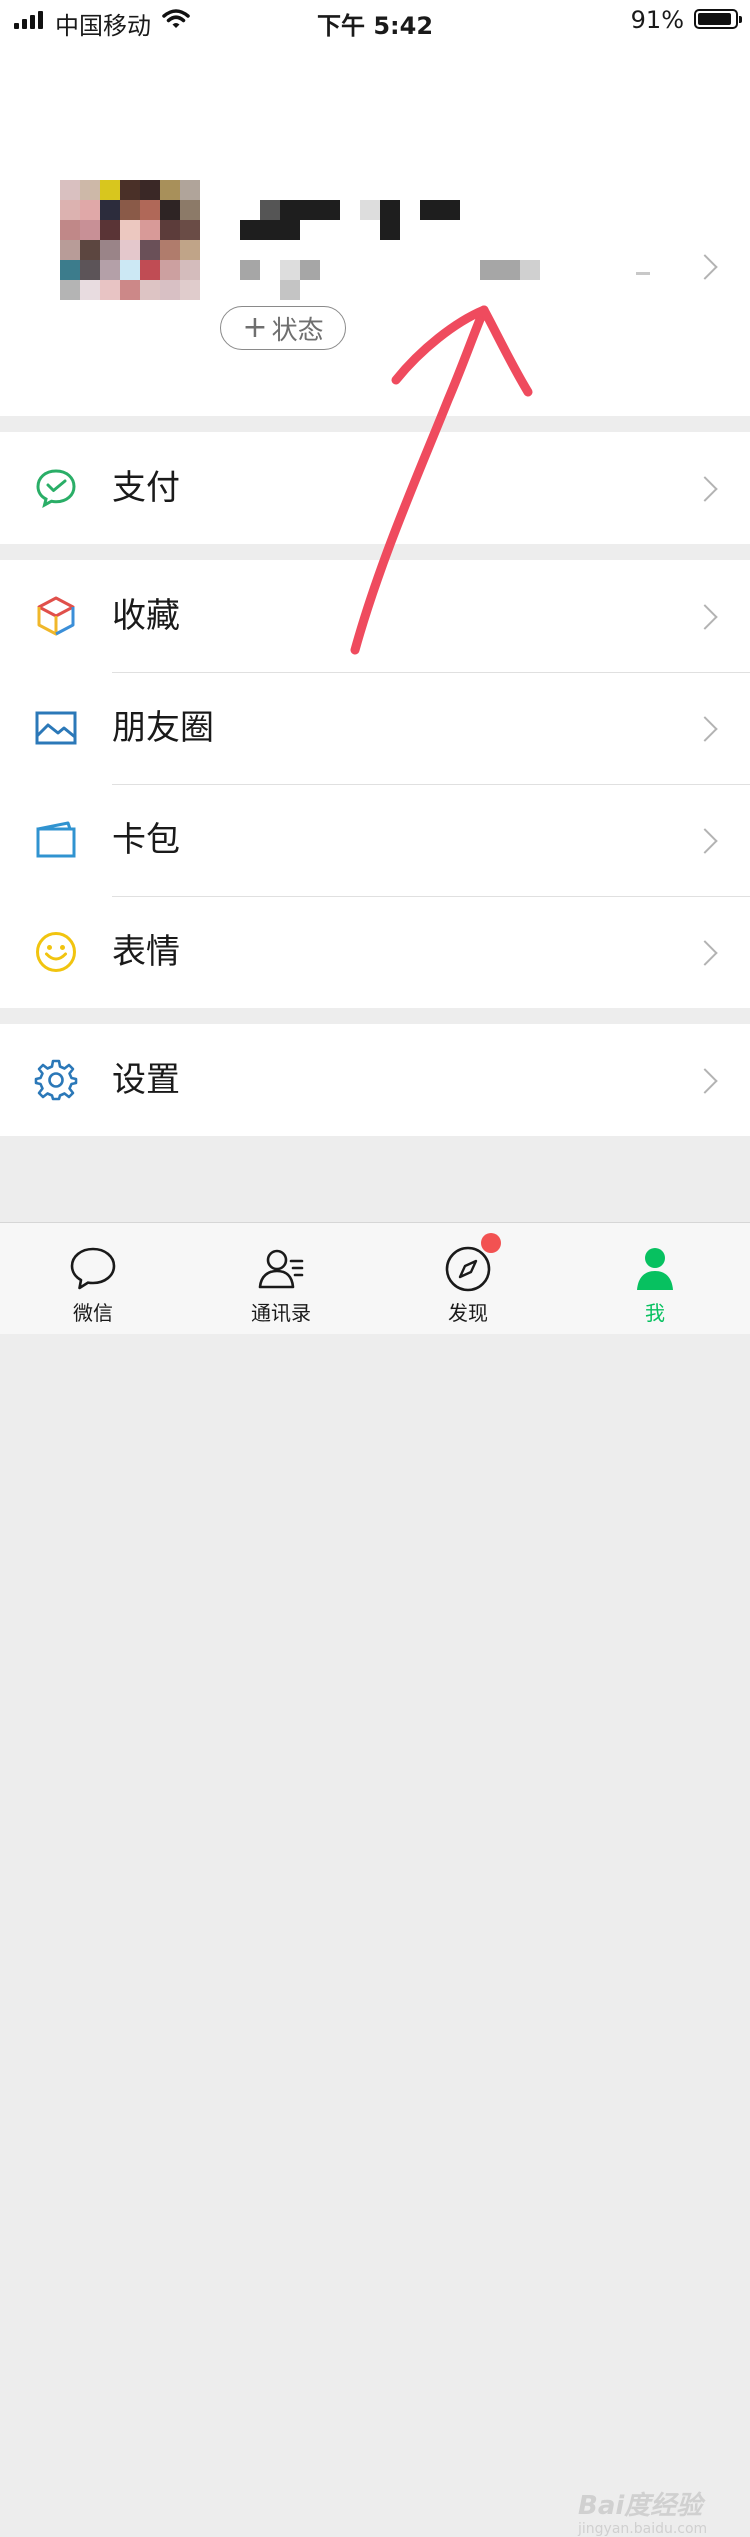 The width and height of the screenshot is (750, 2537). What do you see at coordinates (375, 840) in the screenshot?
I see `menu-item-cards: 卡包` at bounding box center [375, 840].